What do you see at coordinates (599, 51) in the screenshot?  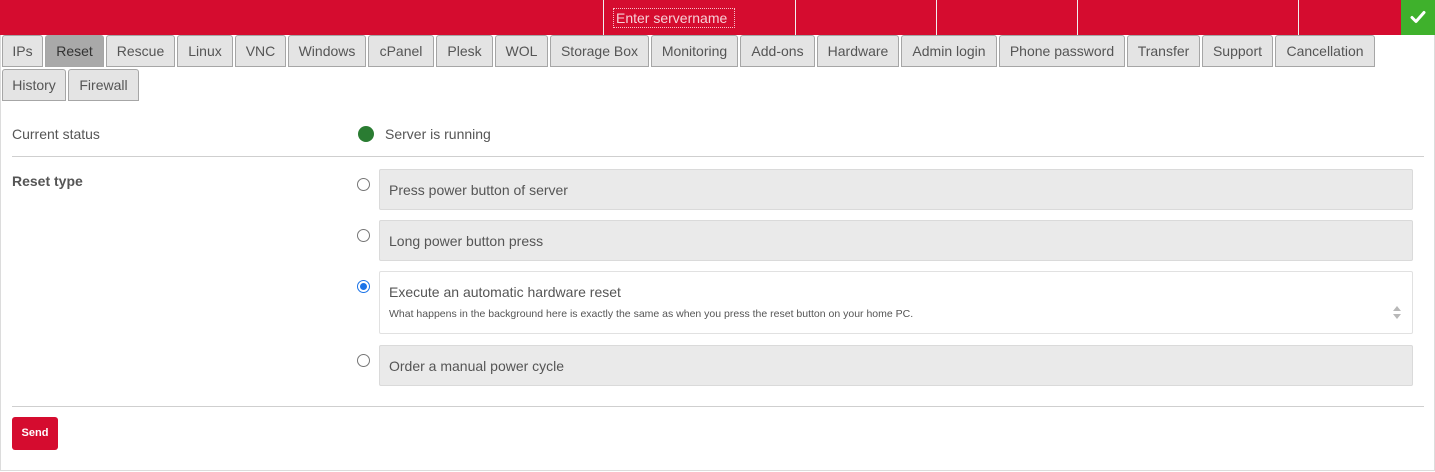 I see `tab-storage-box: Storage Box` at bounding box center [599, 51].